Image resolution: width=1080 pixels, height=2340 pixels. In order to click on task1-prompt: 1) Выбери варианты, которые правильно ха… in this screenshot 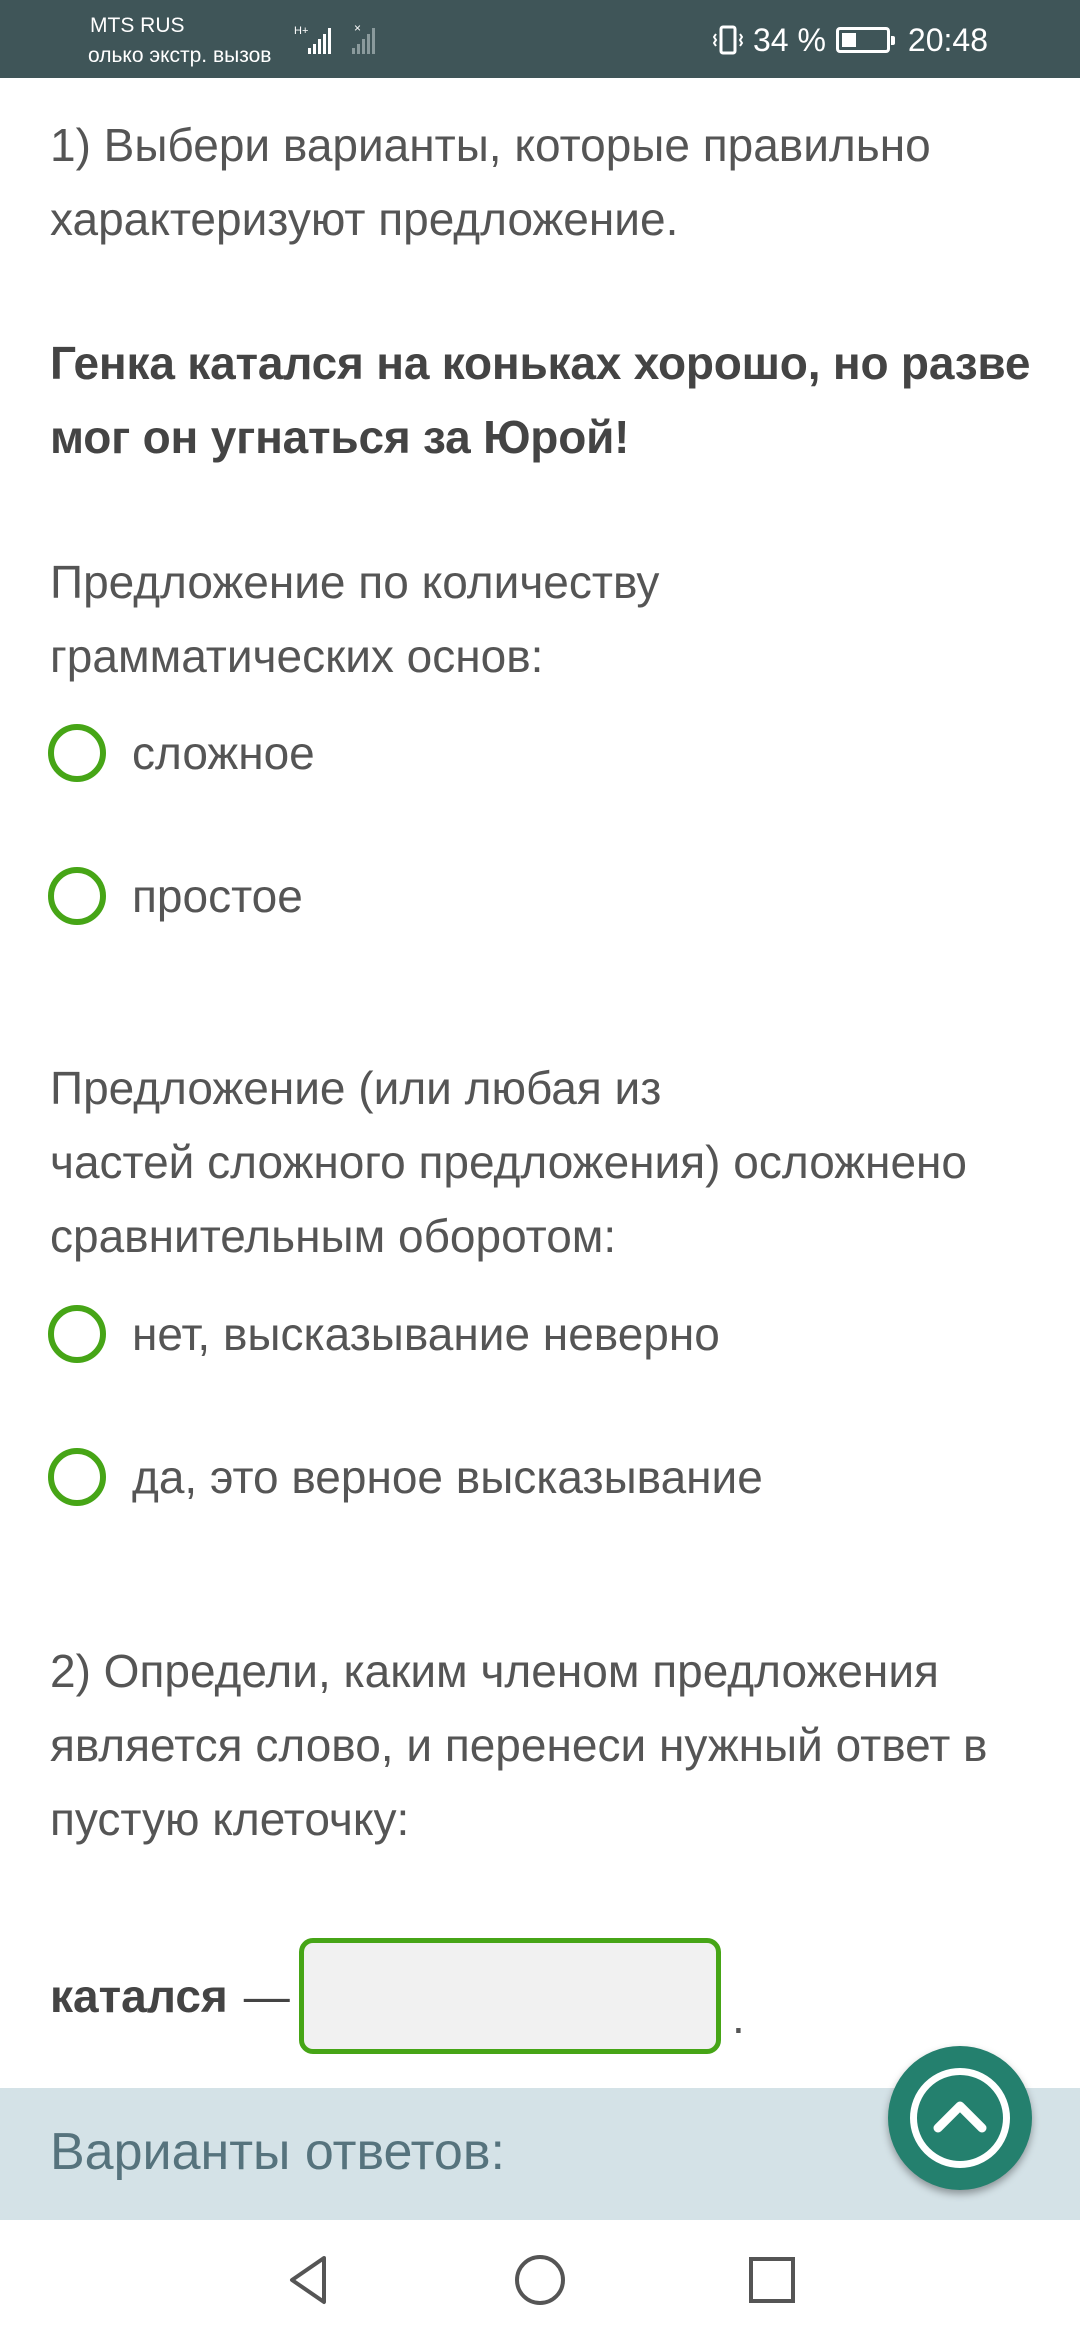, I will do `click(545, 182)`.